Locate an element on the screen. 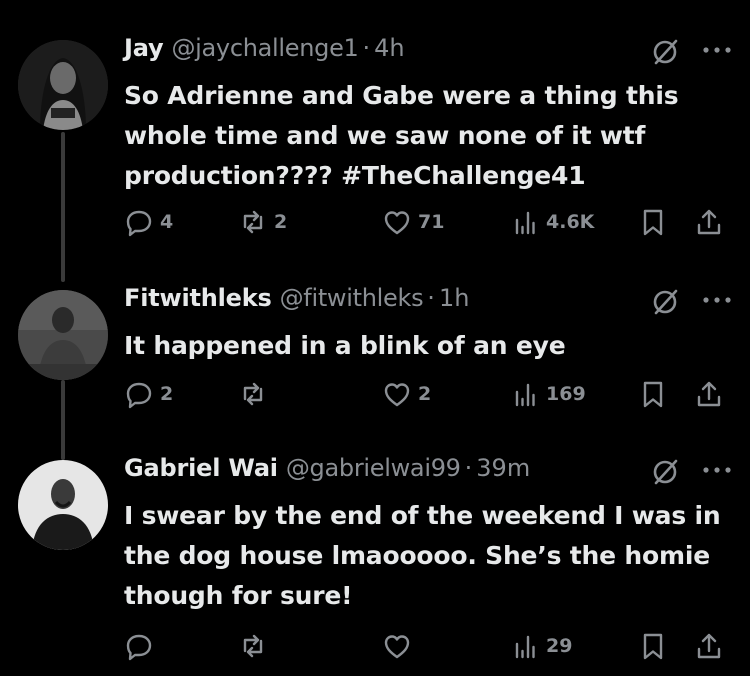  reply-button: 2 is located at coordinates (148, 394).